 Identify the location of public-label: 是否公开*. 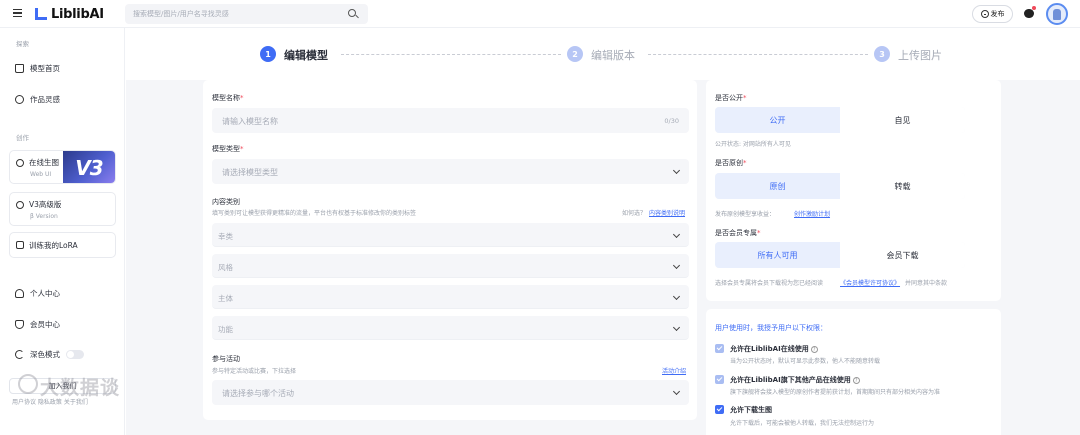
(731, 98).